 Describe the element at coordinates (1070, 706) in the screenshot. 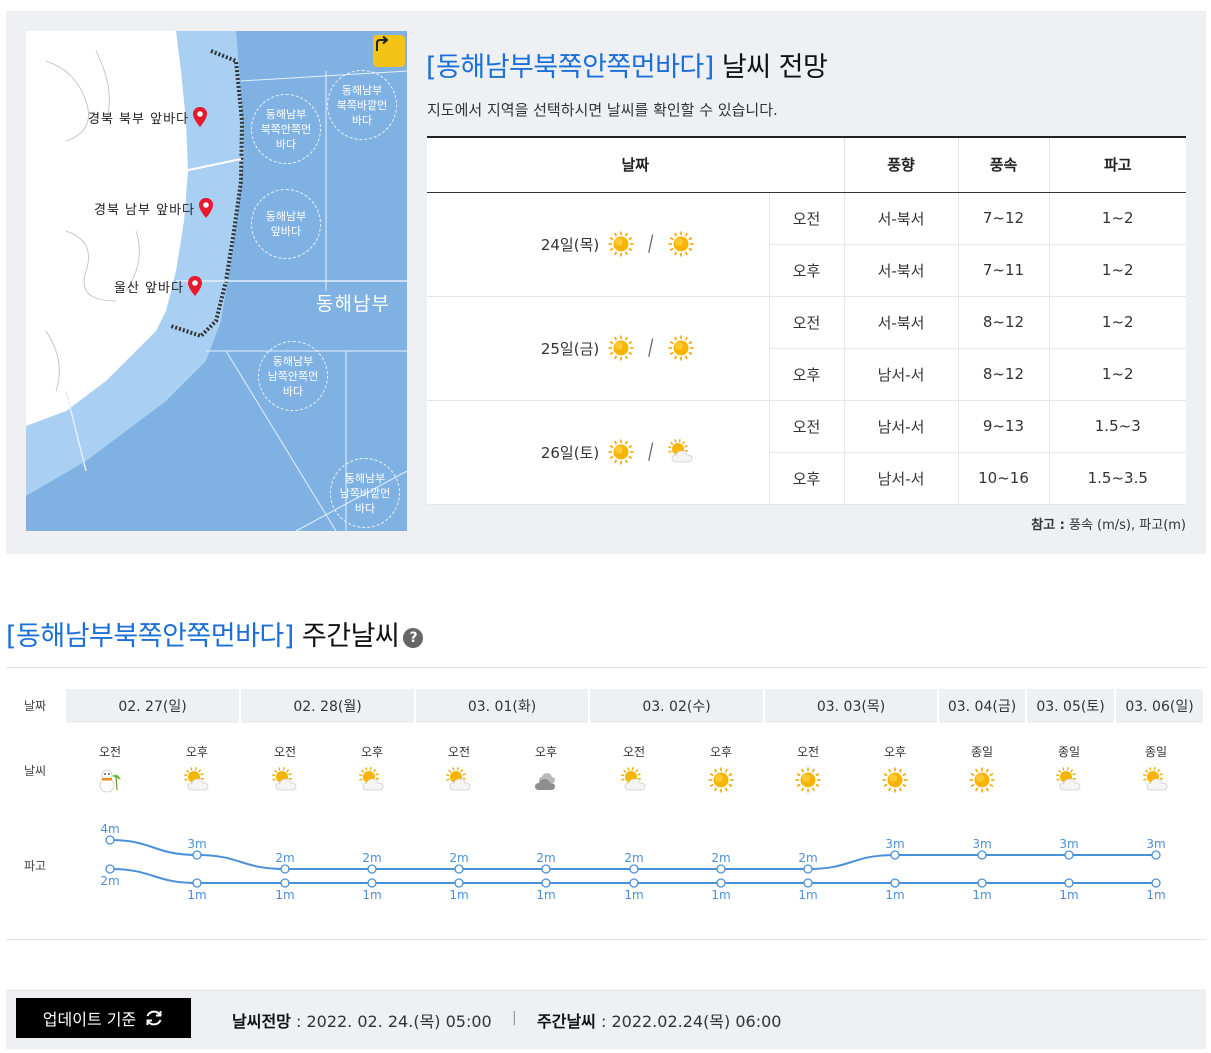

I see `weekly-date-header: 03. 05(토)` at that location.